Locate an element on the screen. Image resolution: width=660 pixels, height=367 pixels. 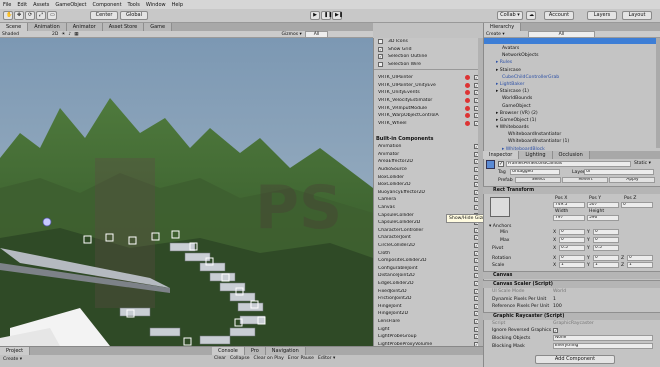
tool-button-icon-1: ✥ is located at coordinates (19, 15).